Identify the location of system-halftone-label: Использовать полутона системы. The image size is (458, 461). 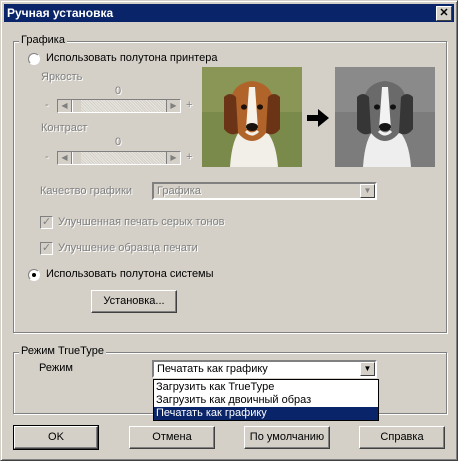
(130, 274).